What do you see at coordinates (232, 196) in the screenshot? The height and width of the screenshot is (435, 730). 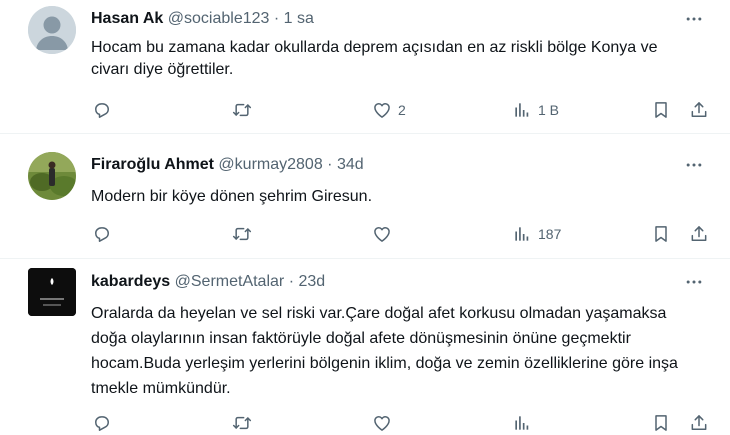 I see `tweet-text: Modern bir köye dönen şehrim Giresun.` at bounding box center [232, 196].